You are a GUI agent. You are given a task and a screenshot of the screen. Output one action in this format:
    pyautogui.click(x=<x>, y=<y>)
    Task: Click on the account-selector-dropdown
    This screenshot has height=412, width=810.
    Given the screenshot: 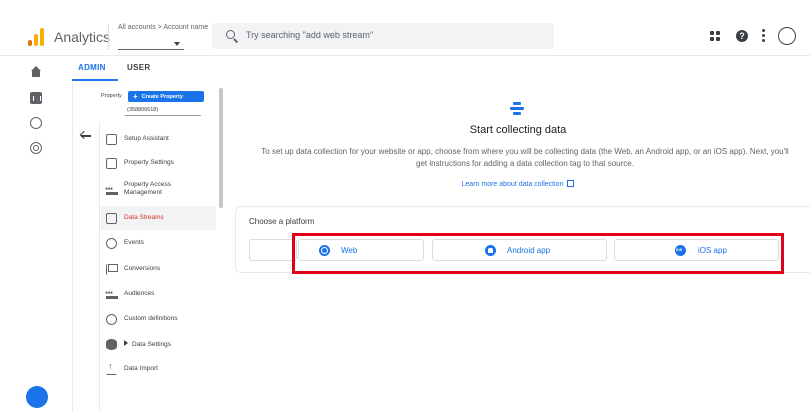 What is the action you would take?
    pyautogui.click(x=151, y=44)
    